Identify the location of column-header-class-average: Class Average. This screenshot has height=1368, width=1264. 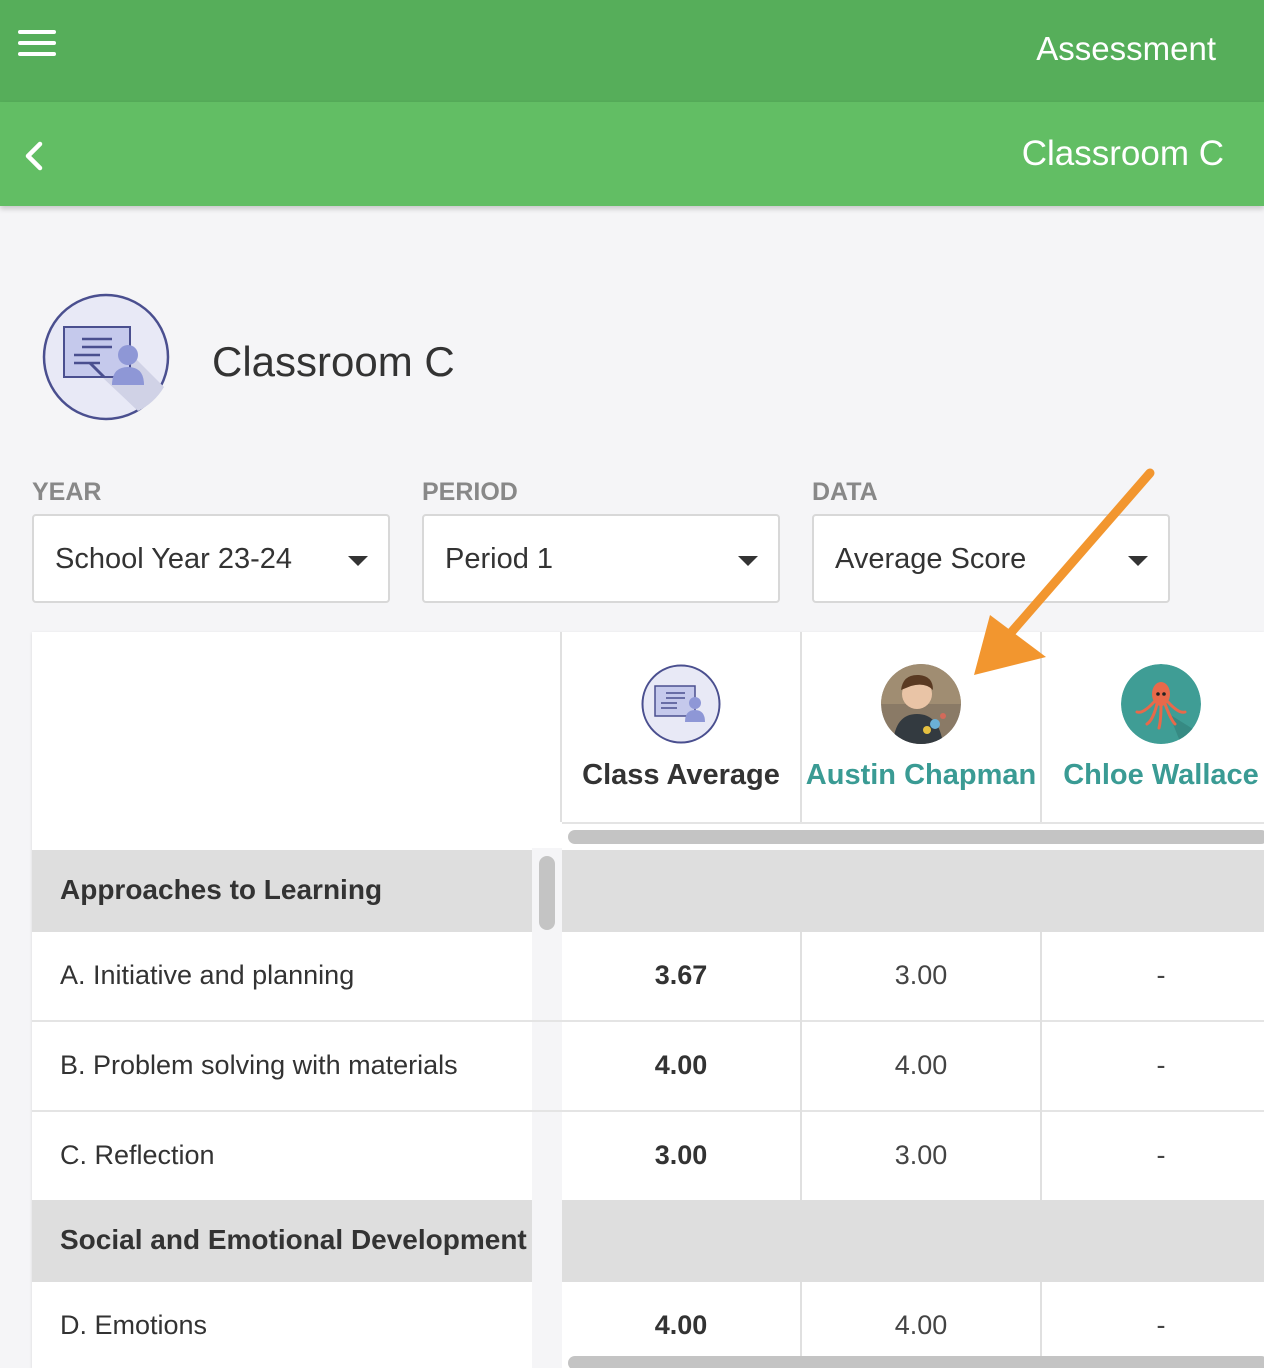
(681, 727).